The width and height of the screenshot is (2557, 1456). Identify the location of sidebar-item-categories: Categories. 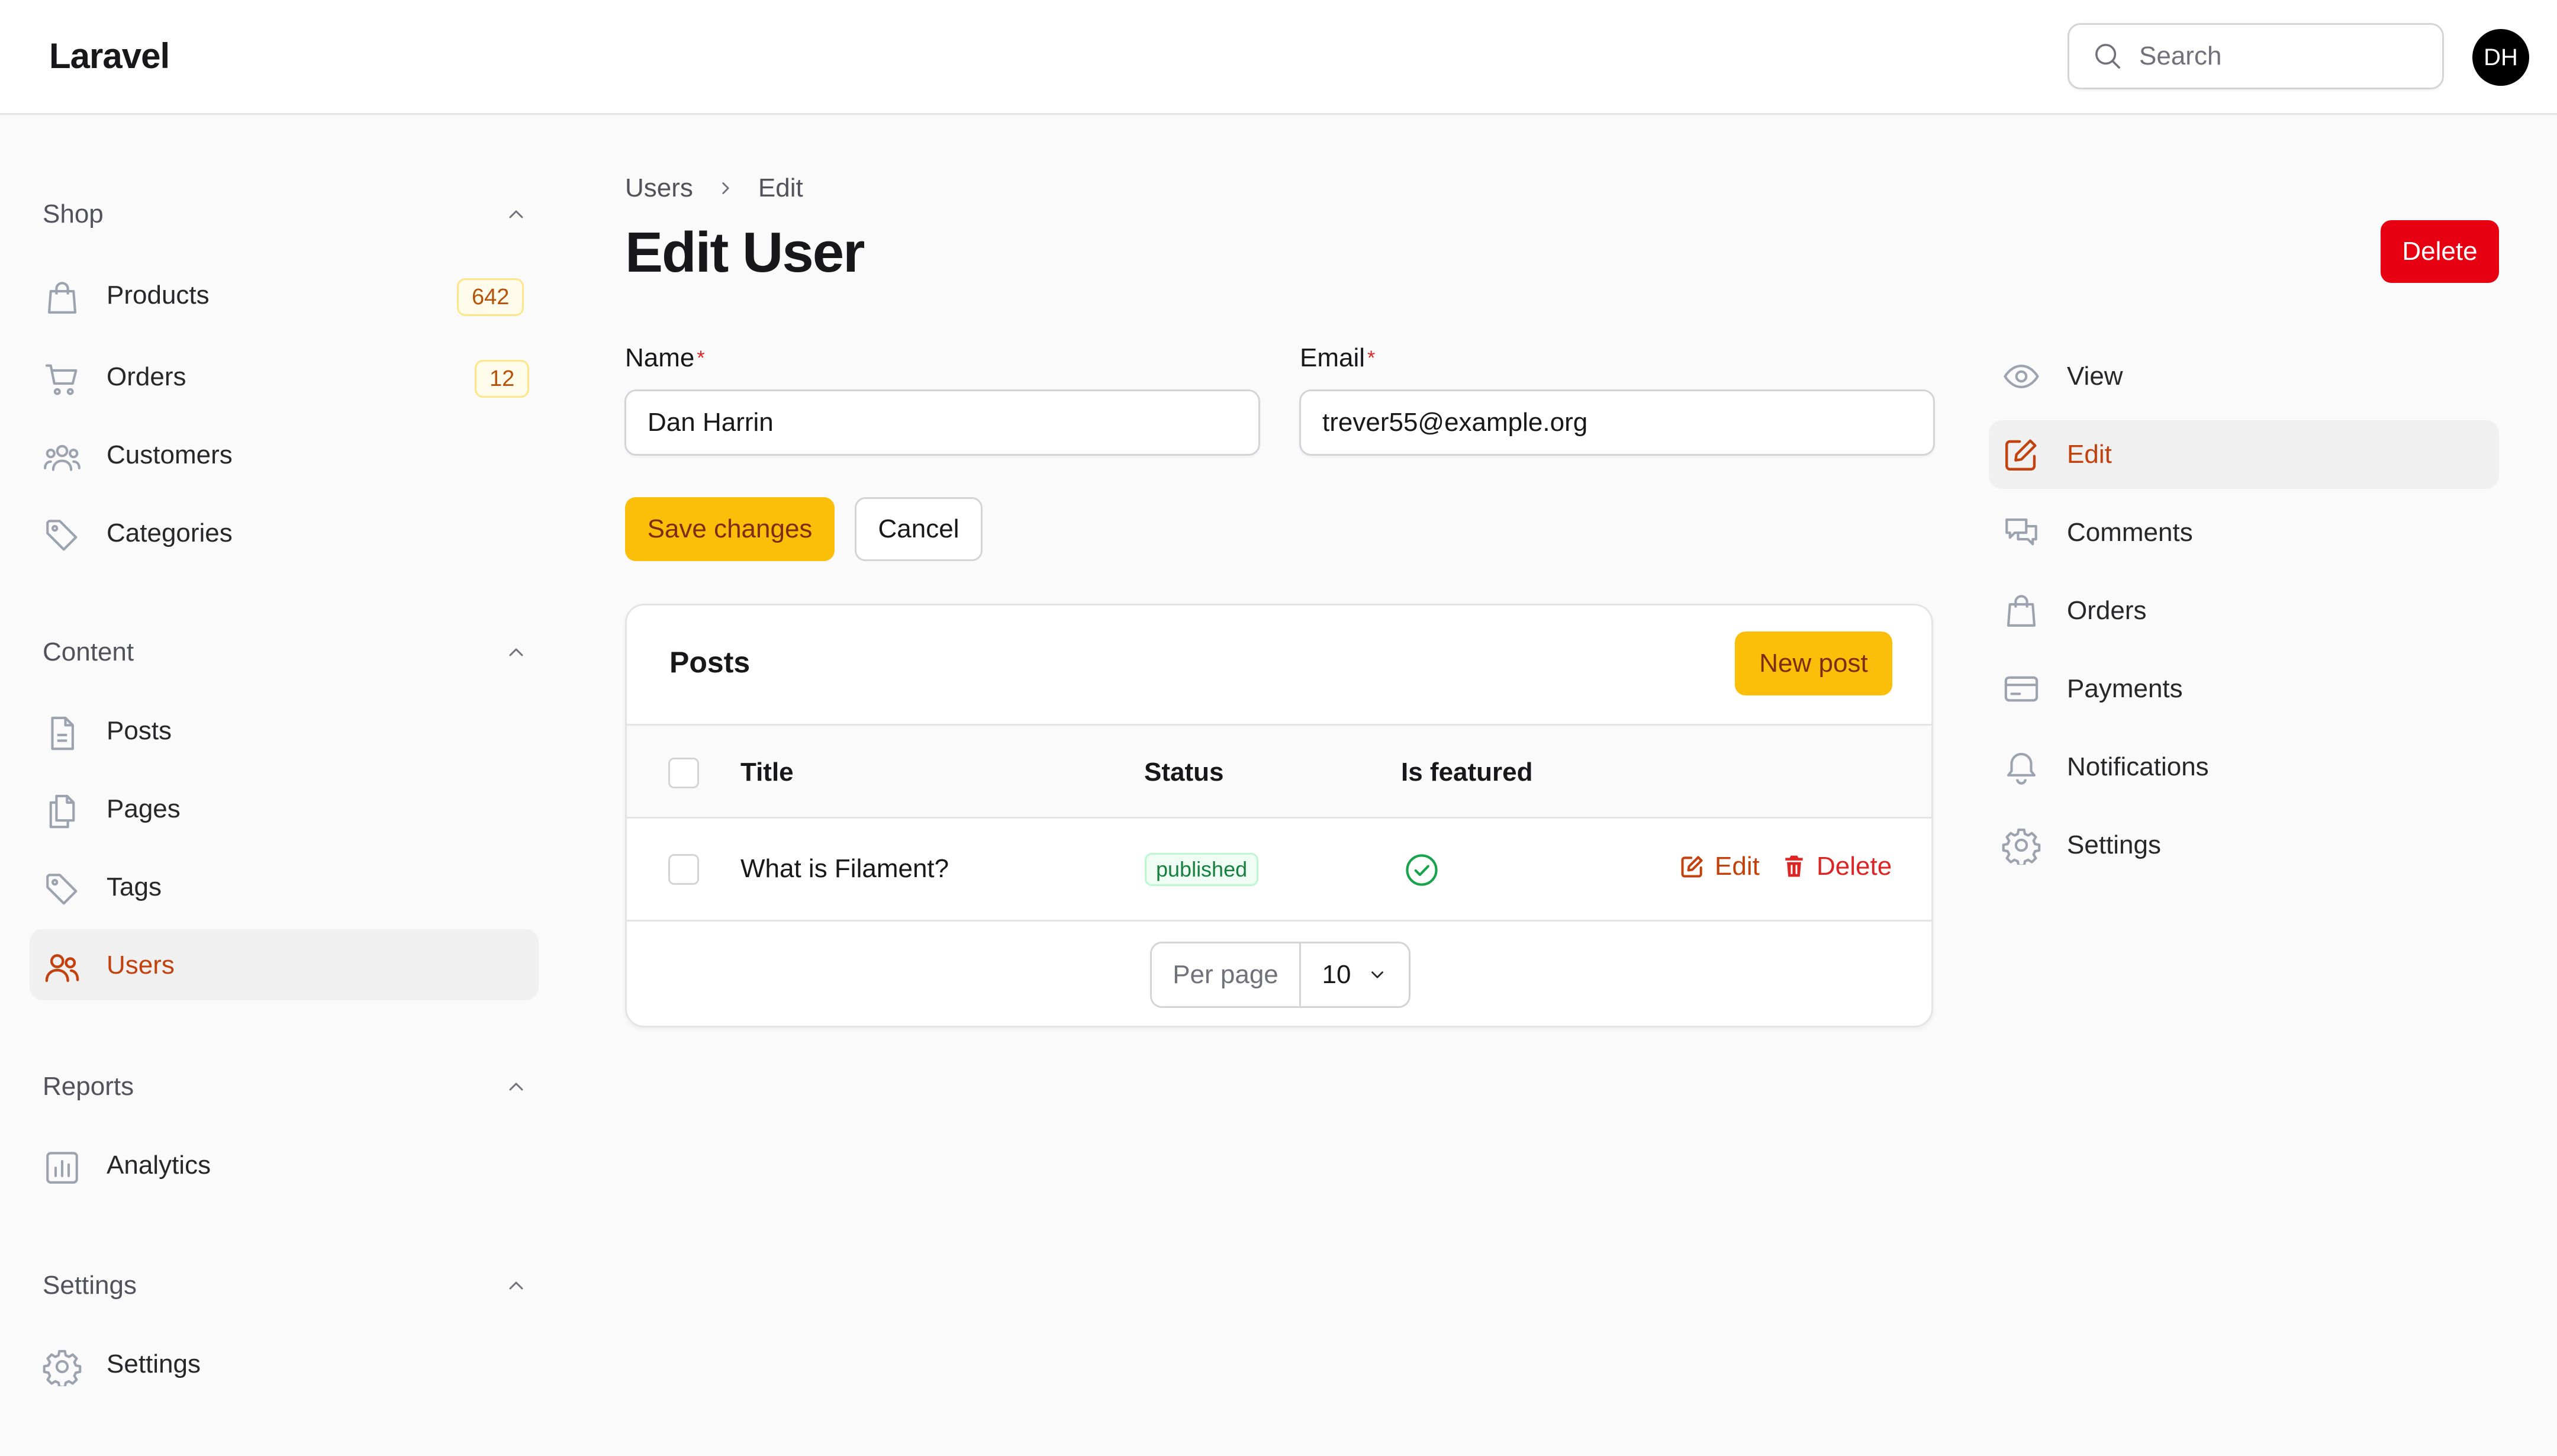
(284, 532).